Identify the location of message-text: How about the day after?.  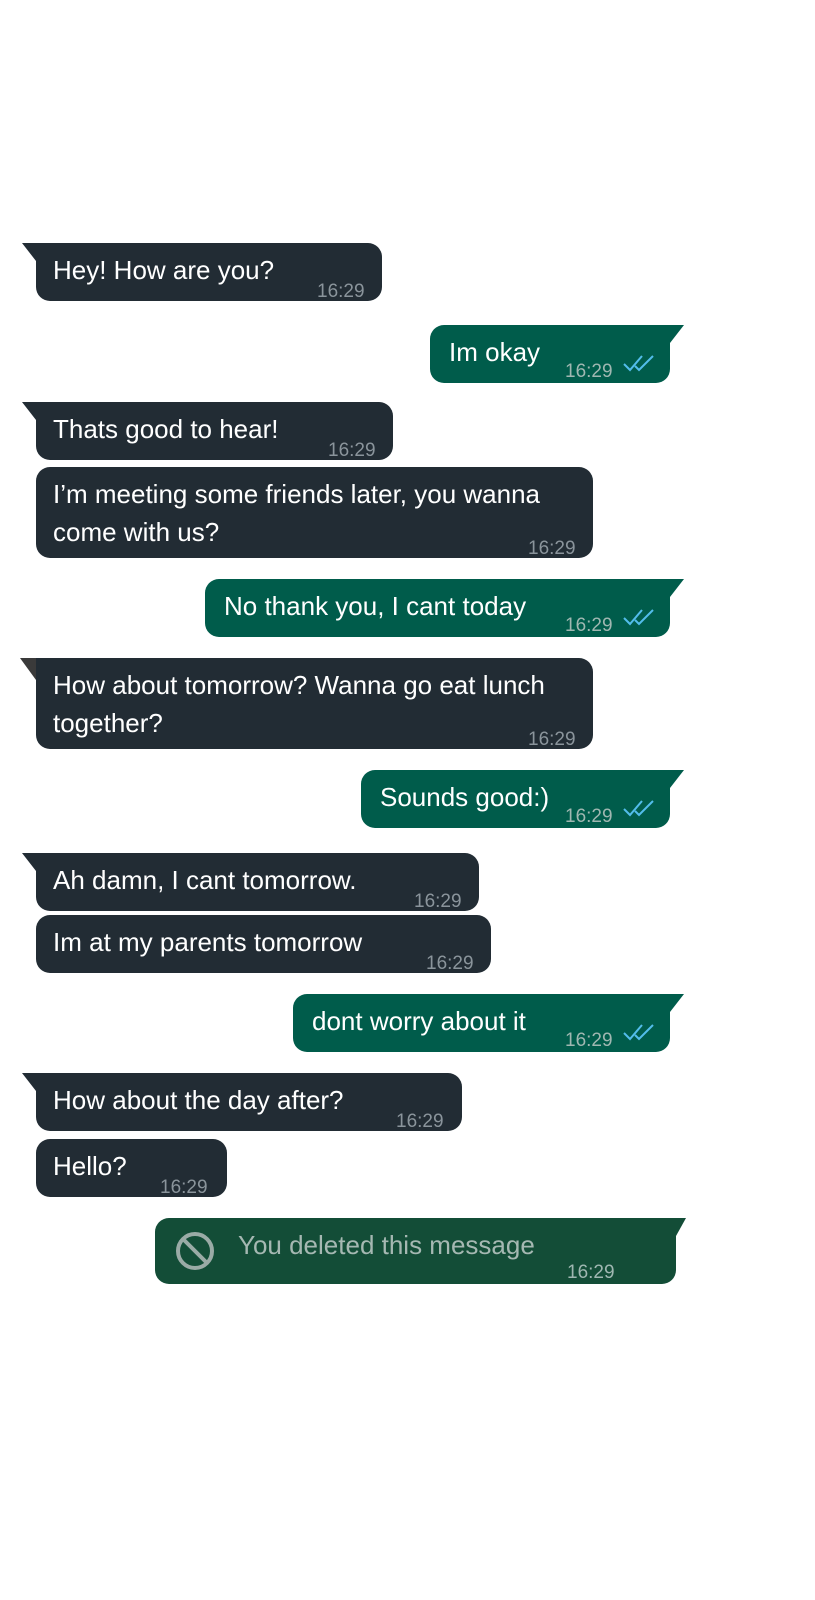
(198, 1100).